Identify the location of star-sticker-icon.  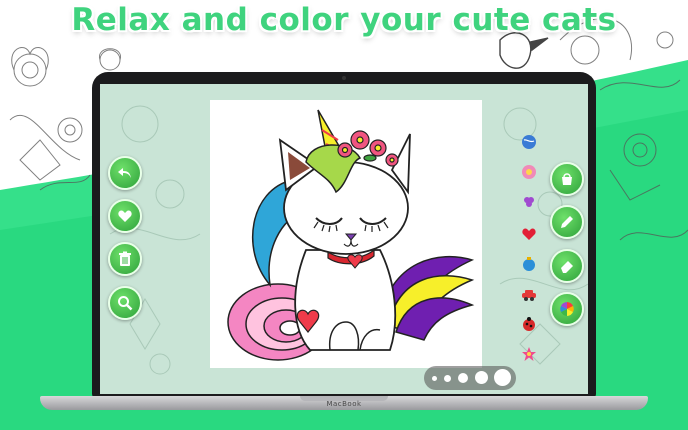
(529, 354).